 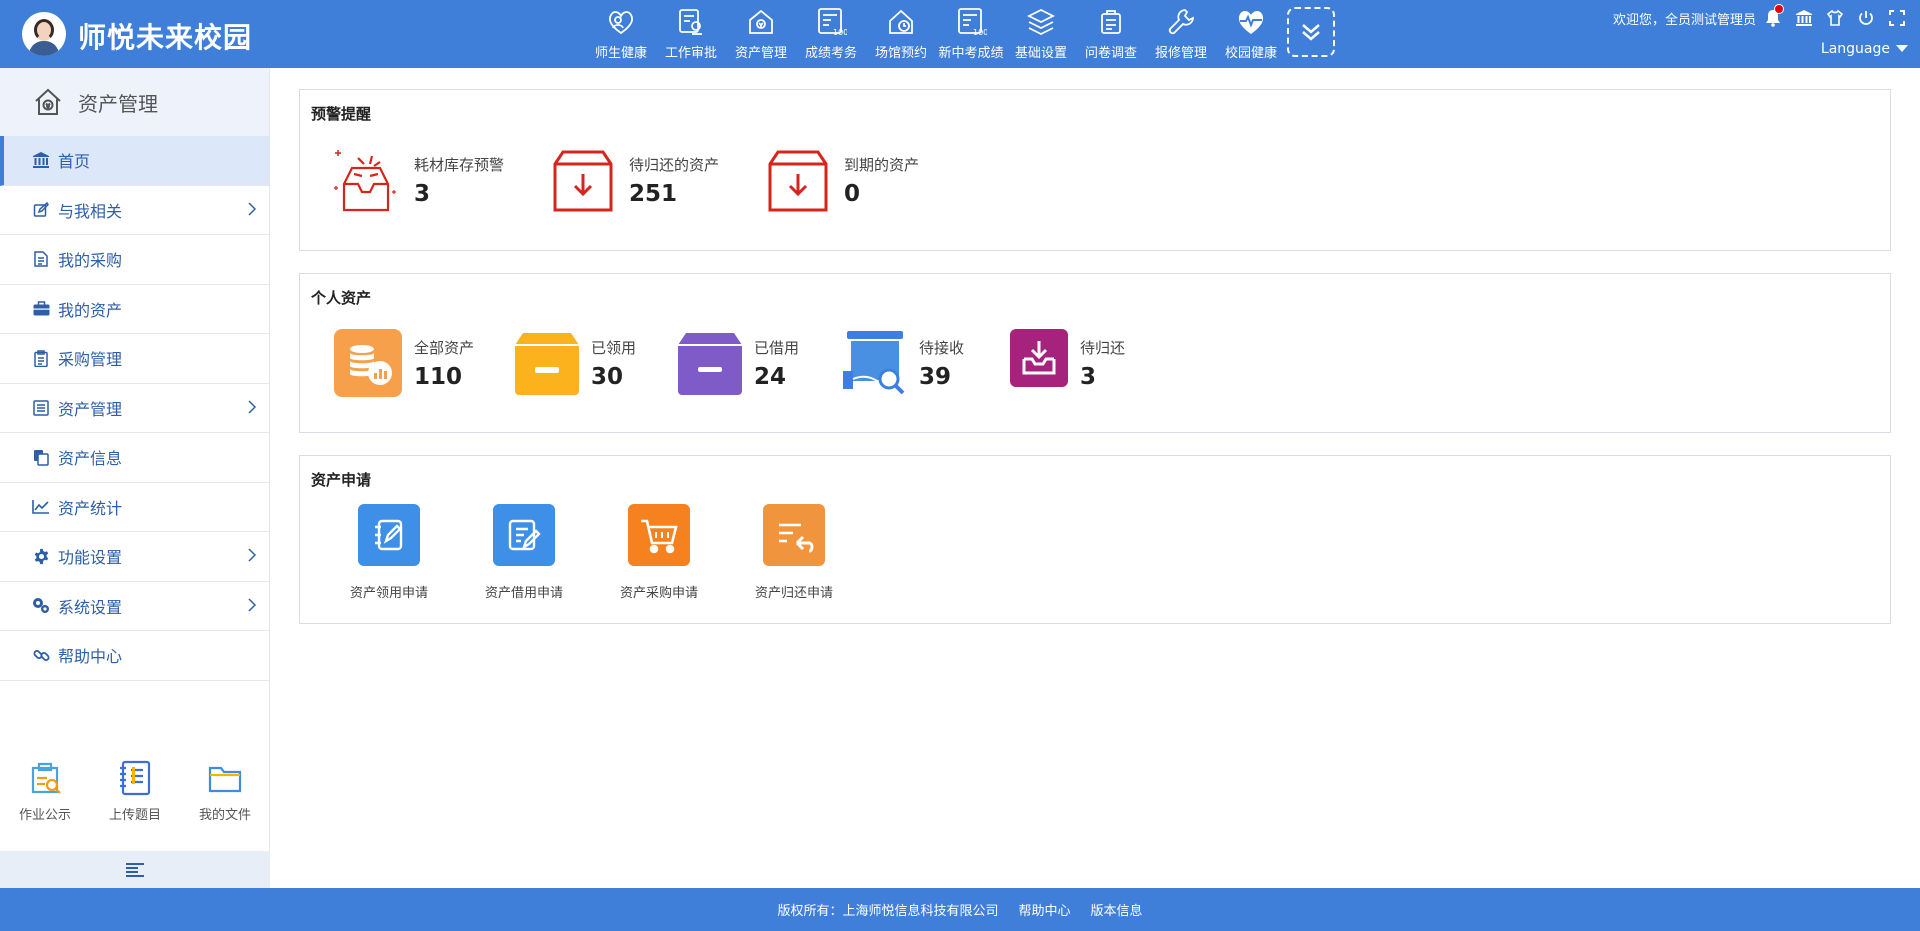 I want to click on inventory-tray-icon, so click(x=365, y=181).